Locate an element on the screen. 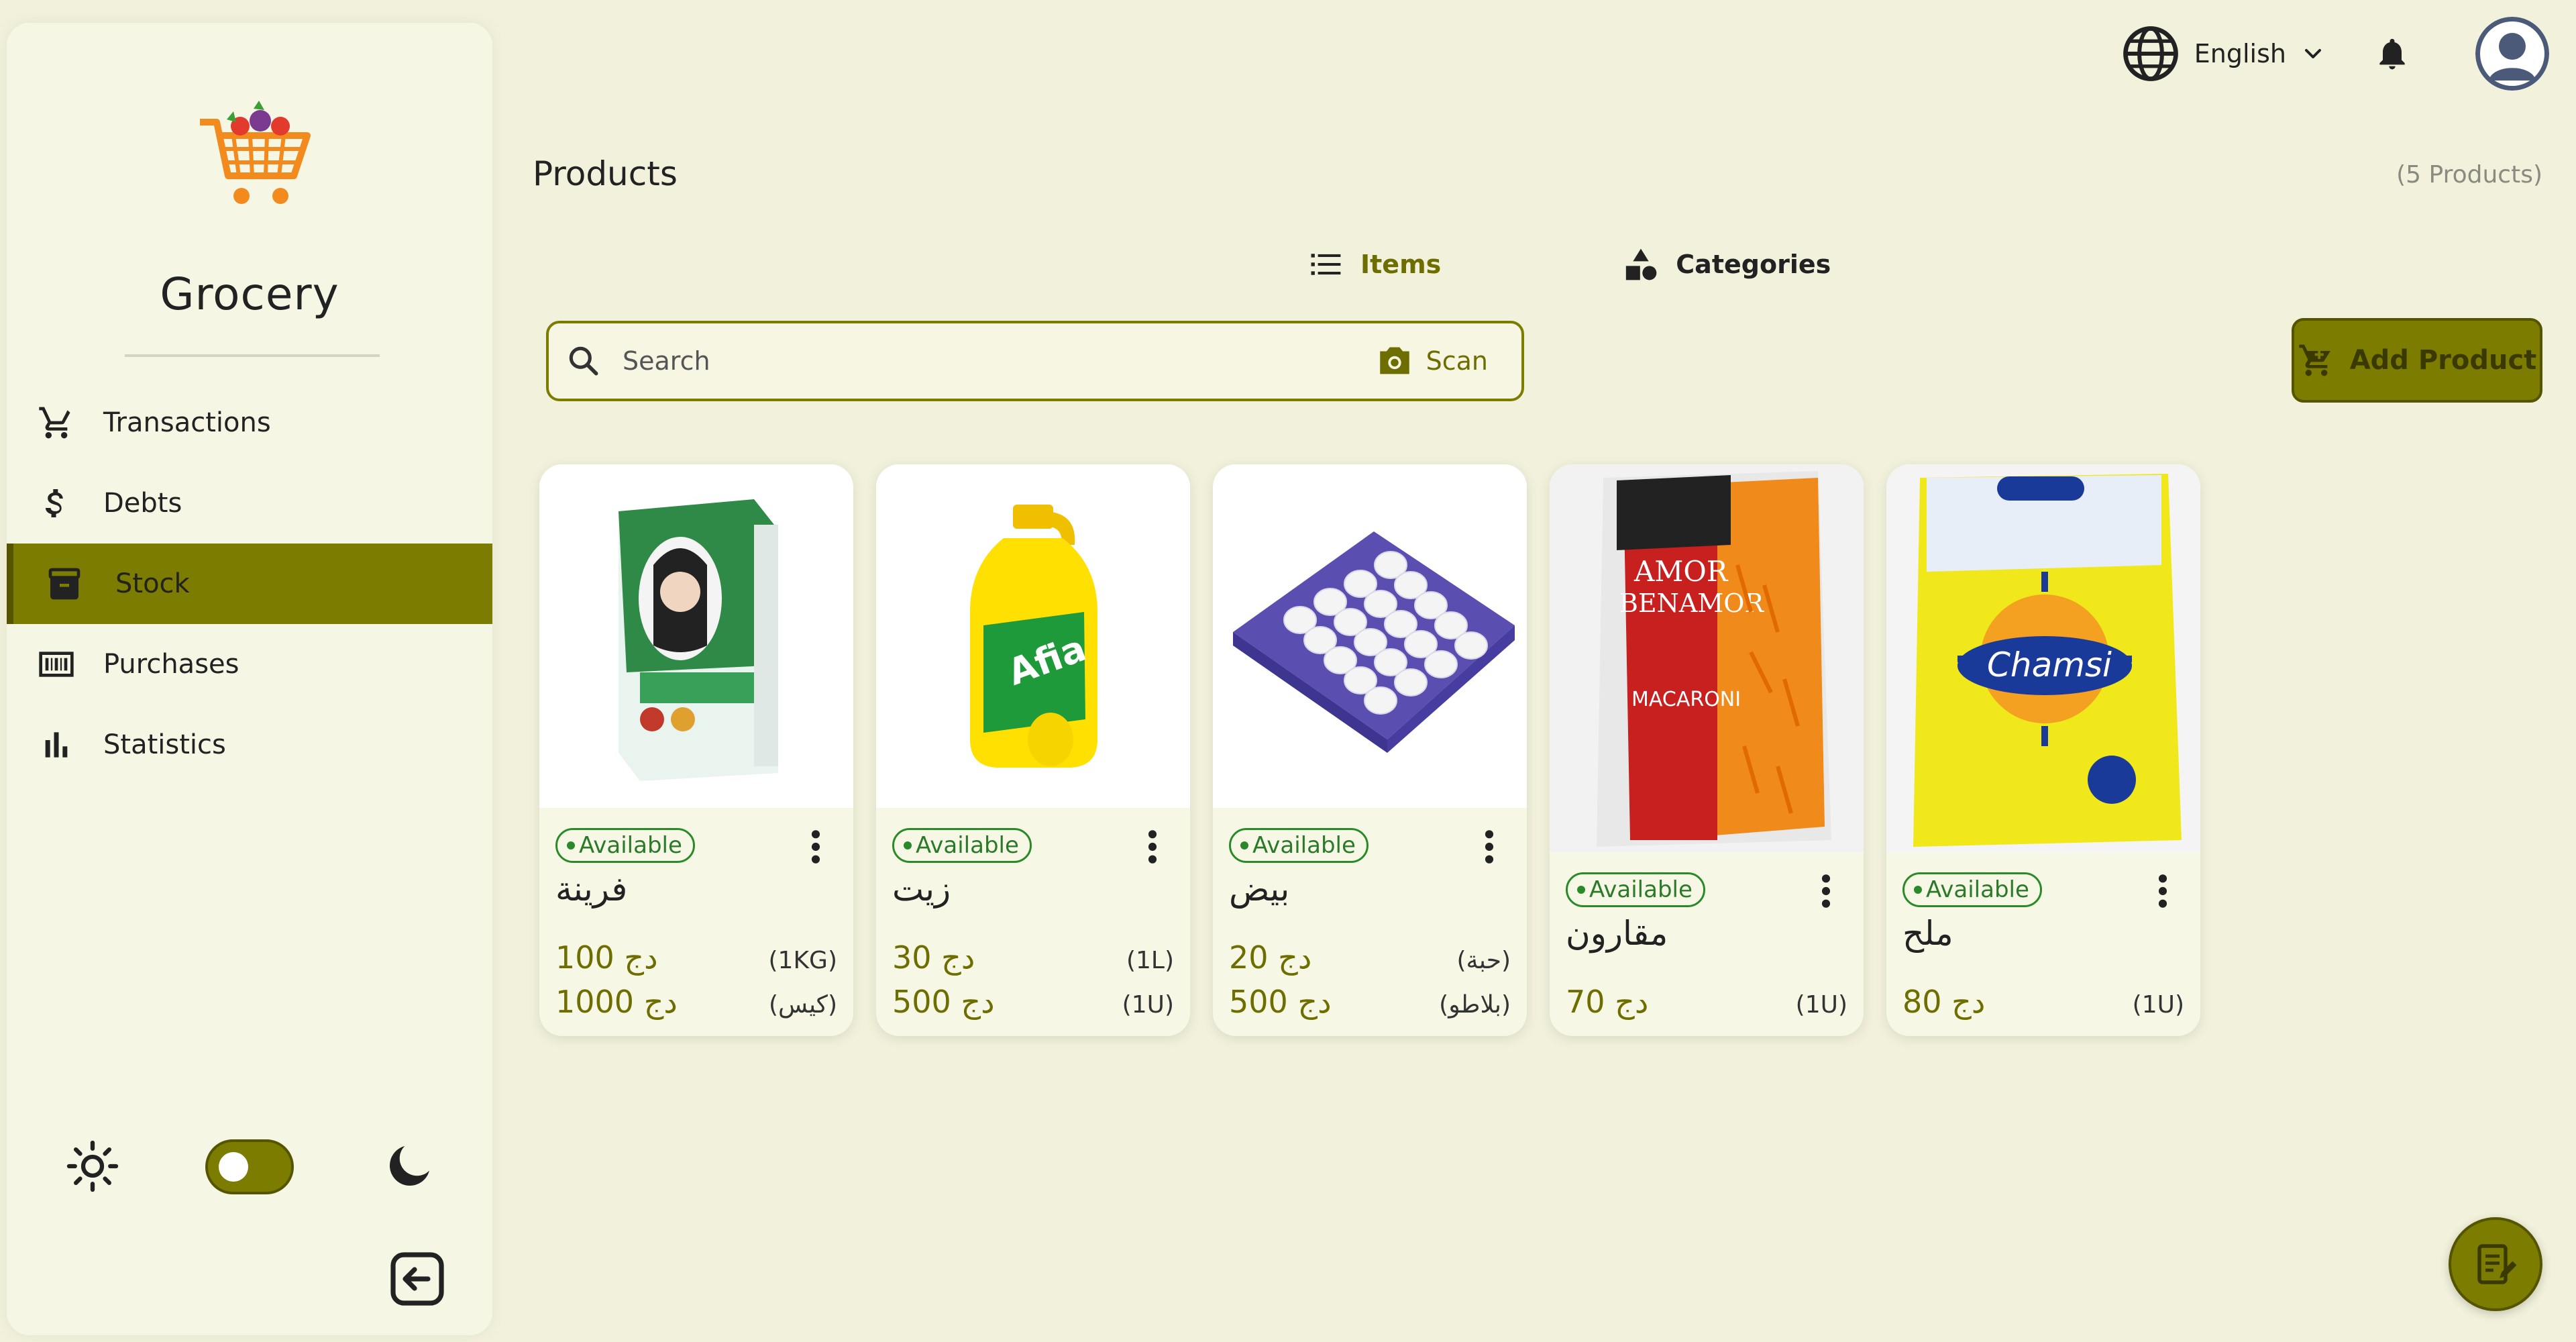  product-price: 1000 دج is located at coordinates (616, 1002).